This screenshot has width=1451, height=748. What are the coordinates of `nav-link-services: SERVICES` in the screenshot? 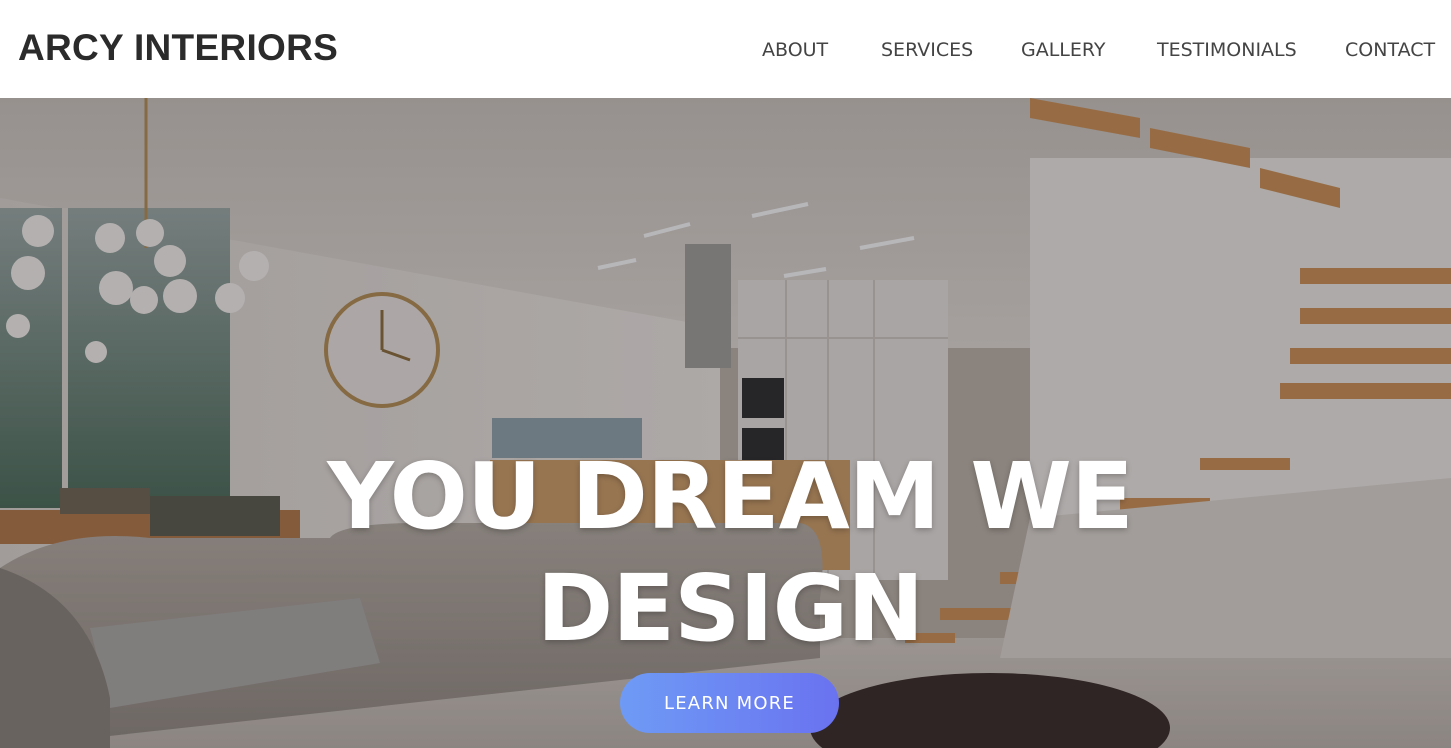 It's located at (927, 50).